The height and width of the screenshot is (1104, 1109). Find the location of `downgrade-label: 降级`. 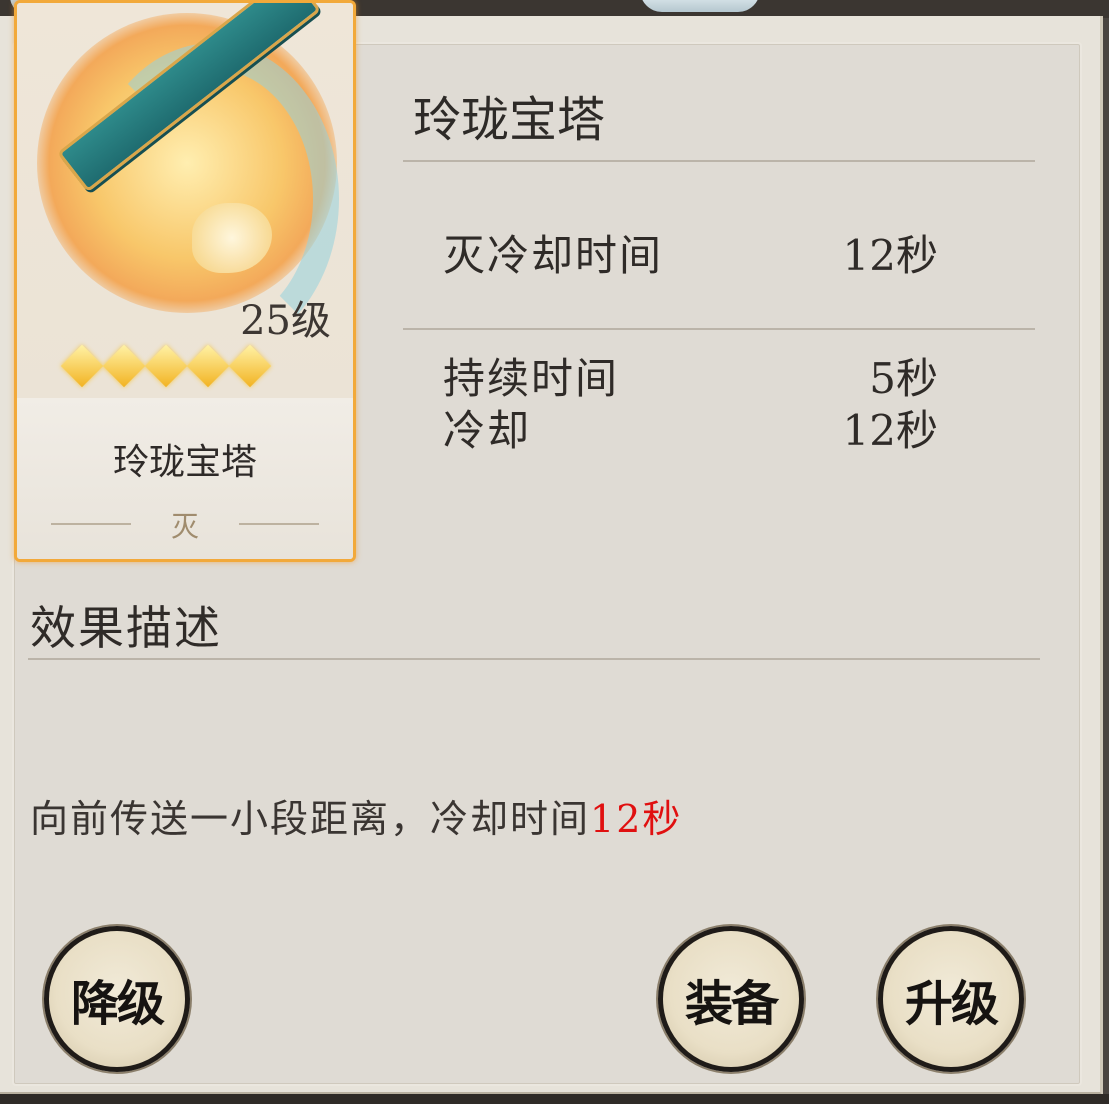

downgrade-label: 降级 is located at coordinates (117, 1004).